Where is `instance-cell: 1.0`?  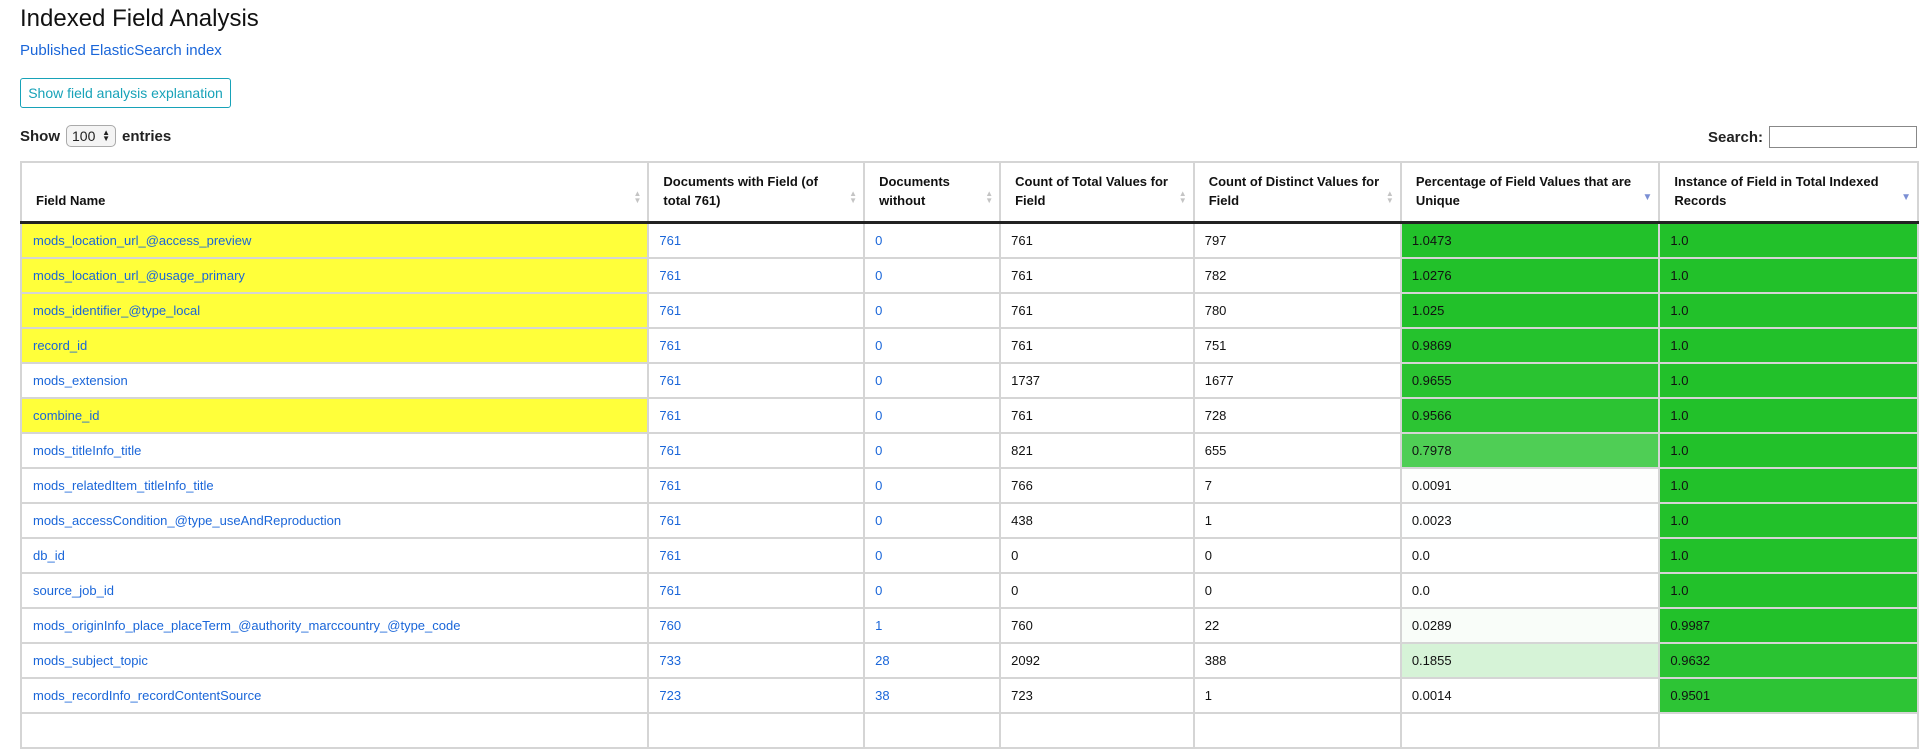 instance-cell: 1.0 is located at coordinates (1788, 450).